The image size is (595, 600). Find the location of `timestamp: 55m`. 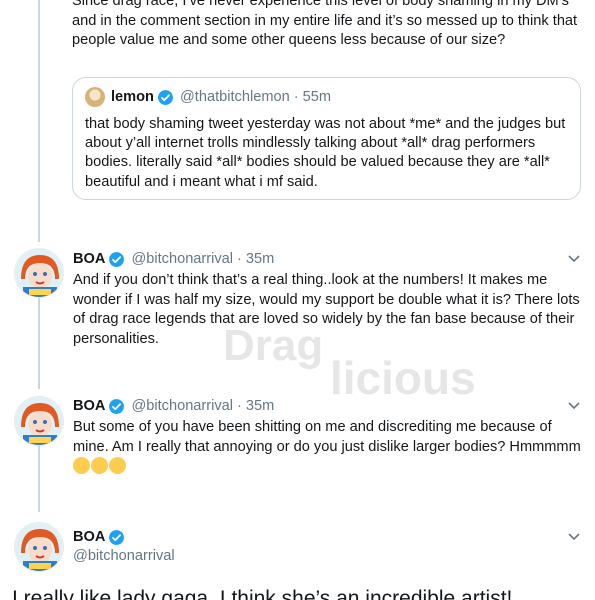

timestamp: 55m is located at coordinates (317, 97).